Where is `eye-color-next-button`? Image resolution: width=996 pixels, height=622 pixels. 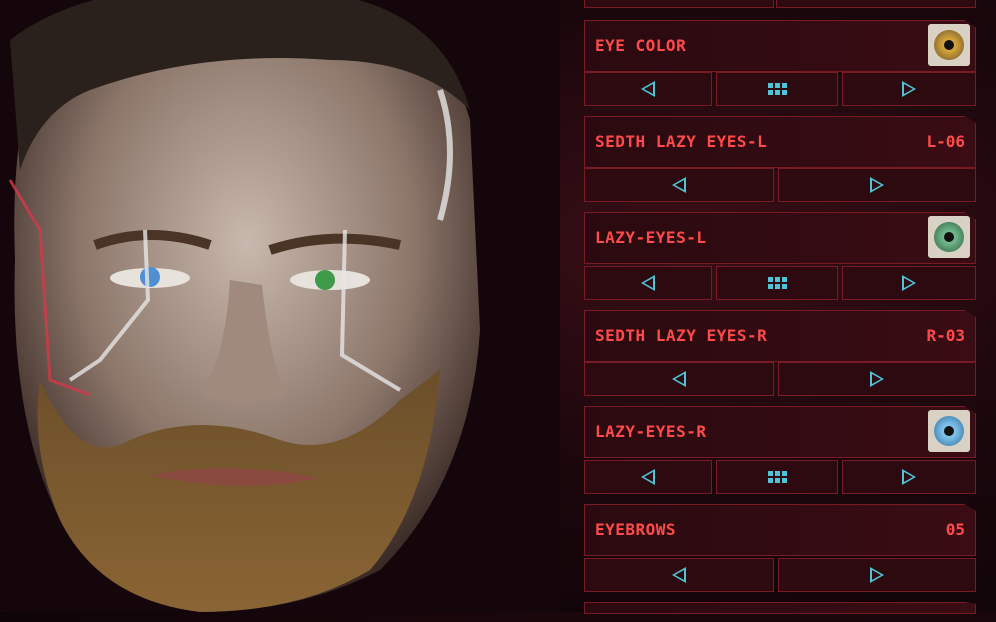
eye-color-next-button is located at coordinates (909, 89).